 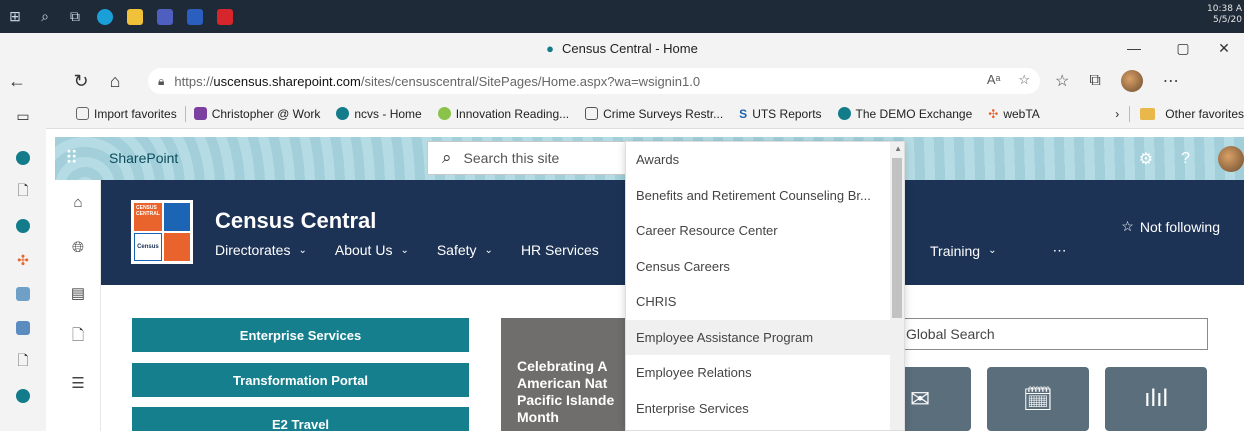 What do you see at coordinates (78, 337) in the screenshot?
I see `files-icon: 🗋︎` at bounding box center [78, 337].